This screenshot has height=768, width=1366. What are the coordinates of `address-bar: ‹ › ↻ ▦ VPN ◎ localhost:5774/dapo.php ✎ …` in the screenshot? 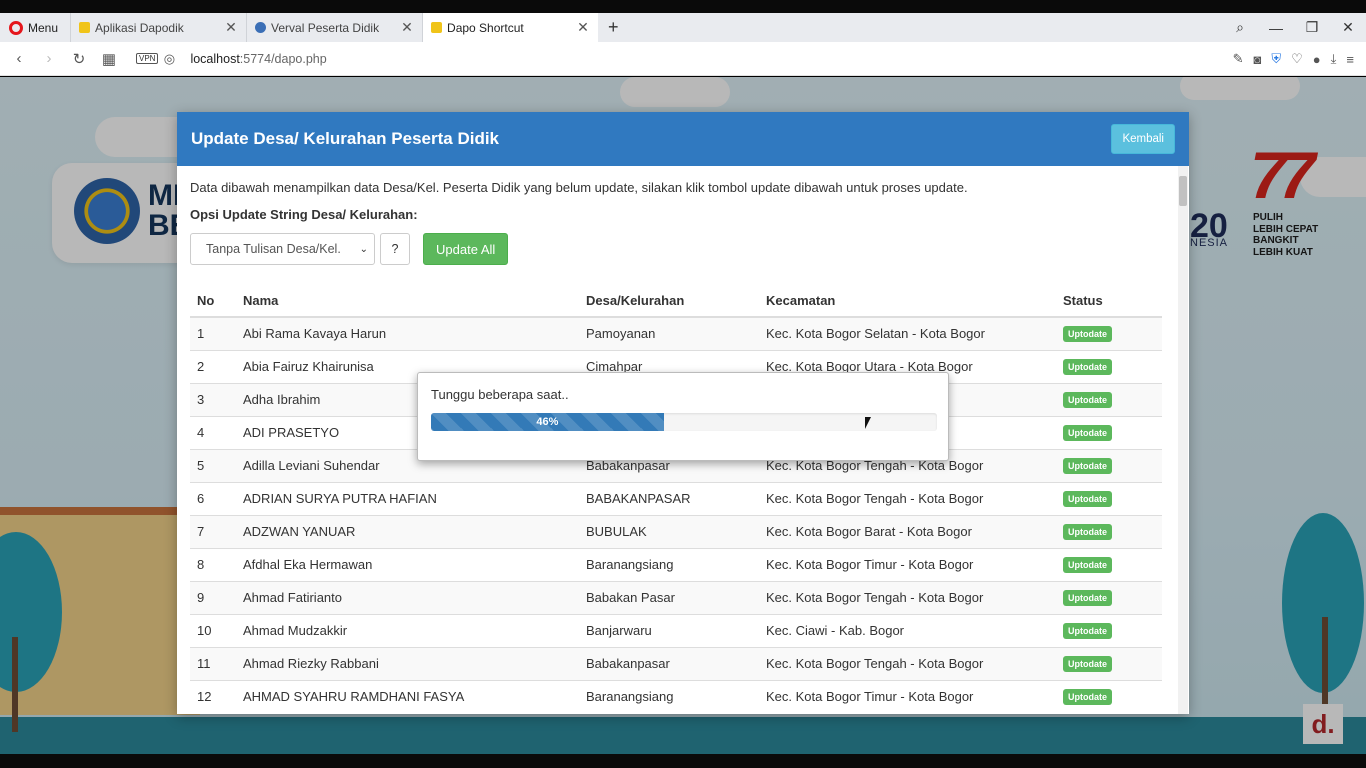 It's located at (683, 59).